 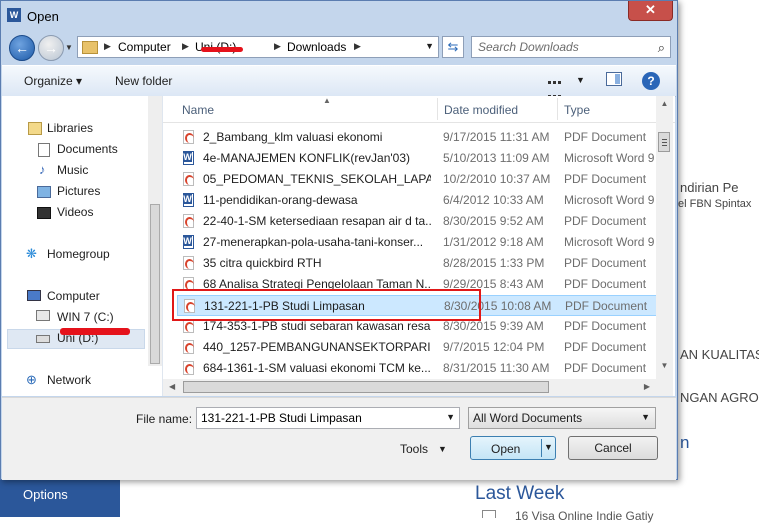 I want to click on file-name-input, so click(x=319, y=418).